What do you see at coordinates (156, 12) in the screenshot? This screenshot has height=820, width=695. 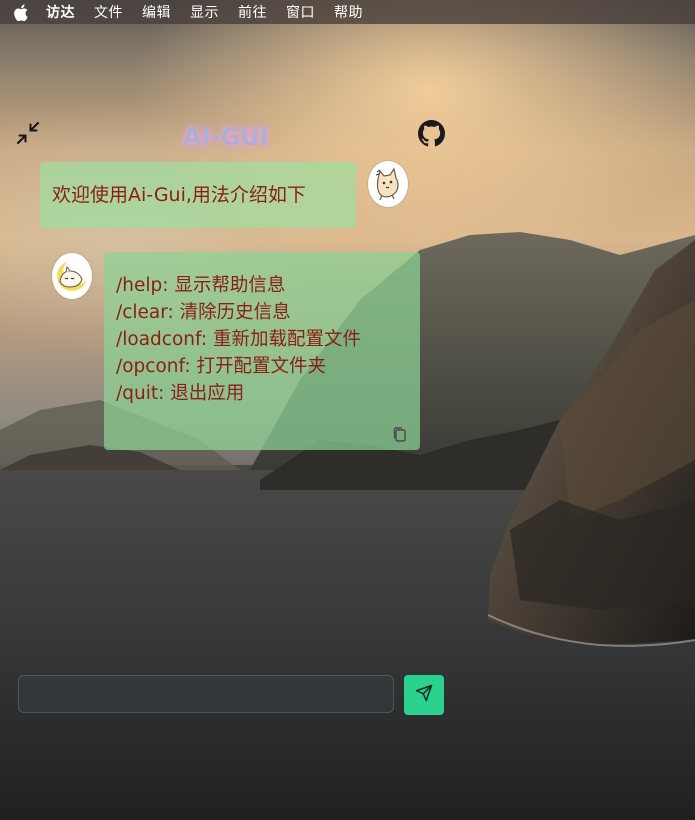 I see `menu-edit: 编辑` at bounding box center [156, 12].